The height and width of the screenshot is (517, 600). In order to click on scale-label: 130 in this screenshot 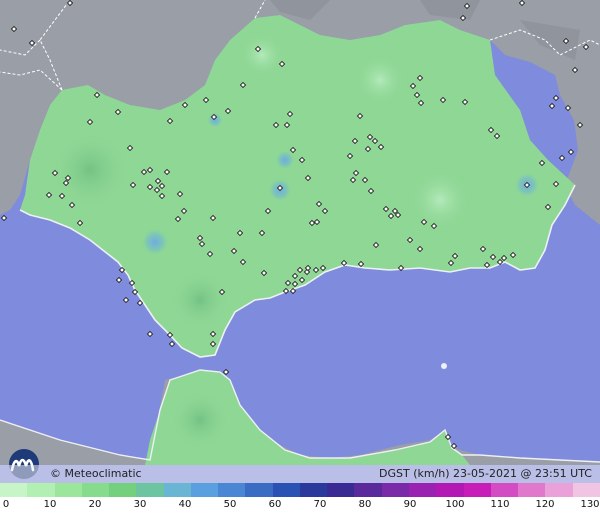, I will do `click(590, 504)`.